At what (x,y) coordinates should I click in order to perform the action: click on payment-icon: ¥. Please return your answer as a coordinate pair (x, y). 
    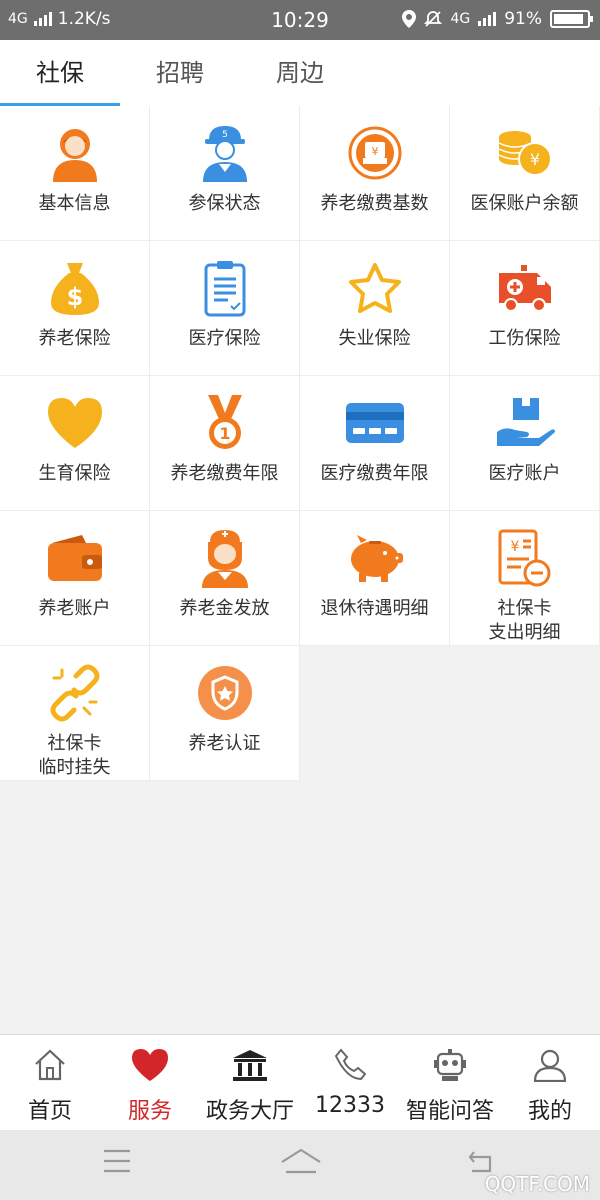
    Looking at the image, I should click on (375, 153).